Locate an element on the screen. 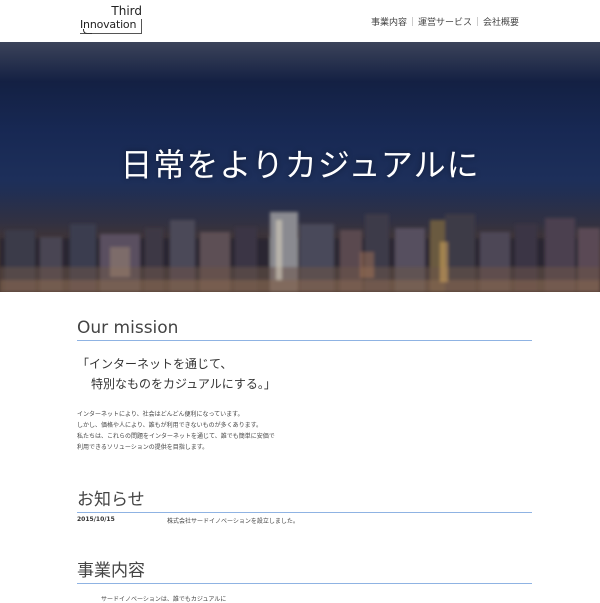 The image size is (600, 603). logo-swoosh-icon is located at coordinates (87, 31).